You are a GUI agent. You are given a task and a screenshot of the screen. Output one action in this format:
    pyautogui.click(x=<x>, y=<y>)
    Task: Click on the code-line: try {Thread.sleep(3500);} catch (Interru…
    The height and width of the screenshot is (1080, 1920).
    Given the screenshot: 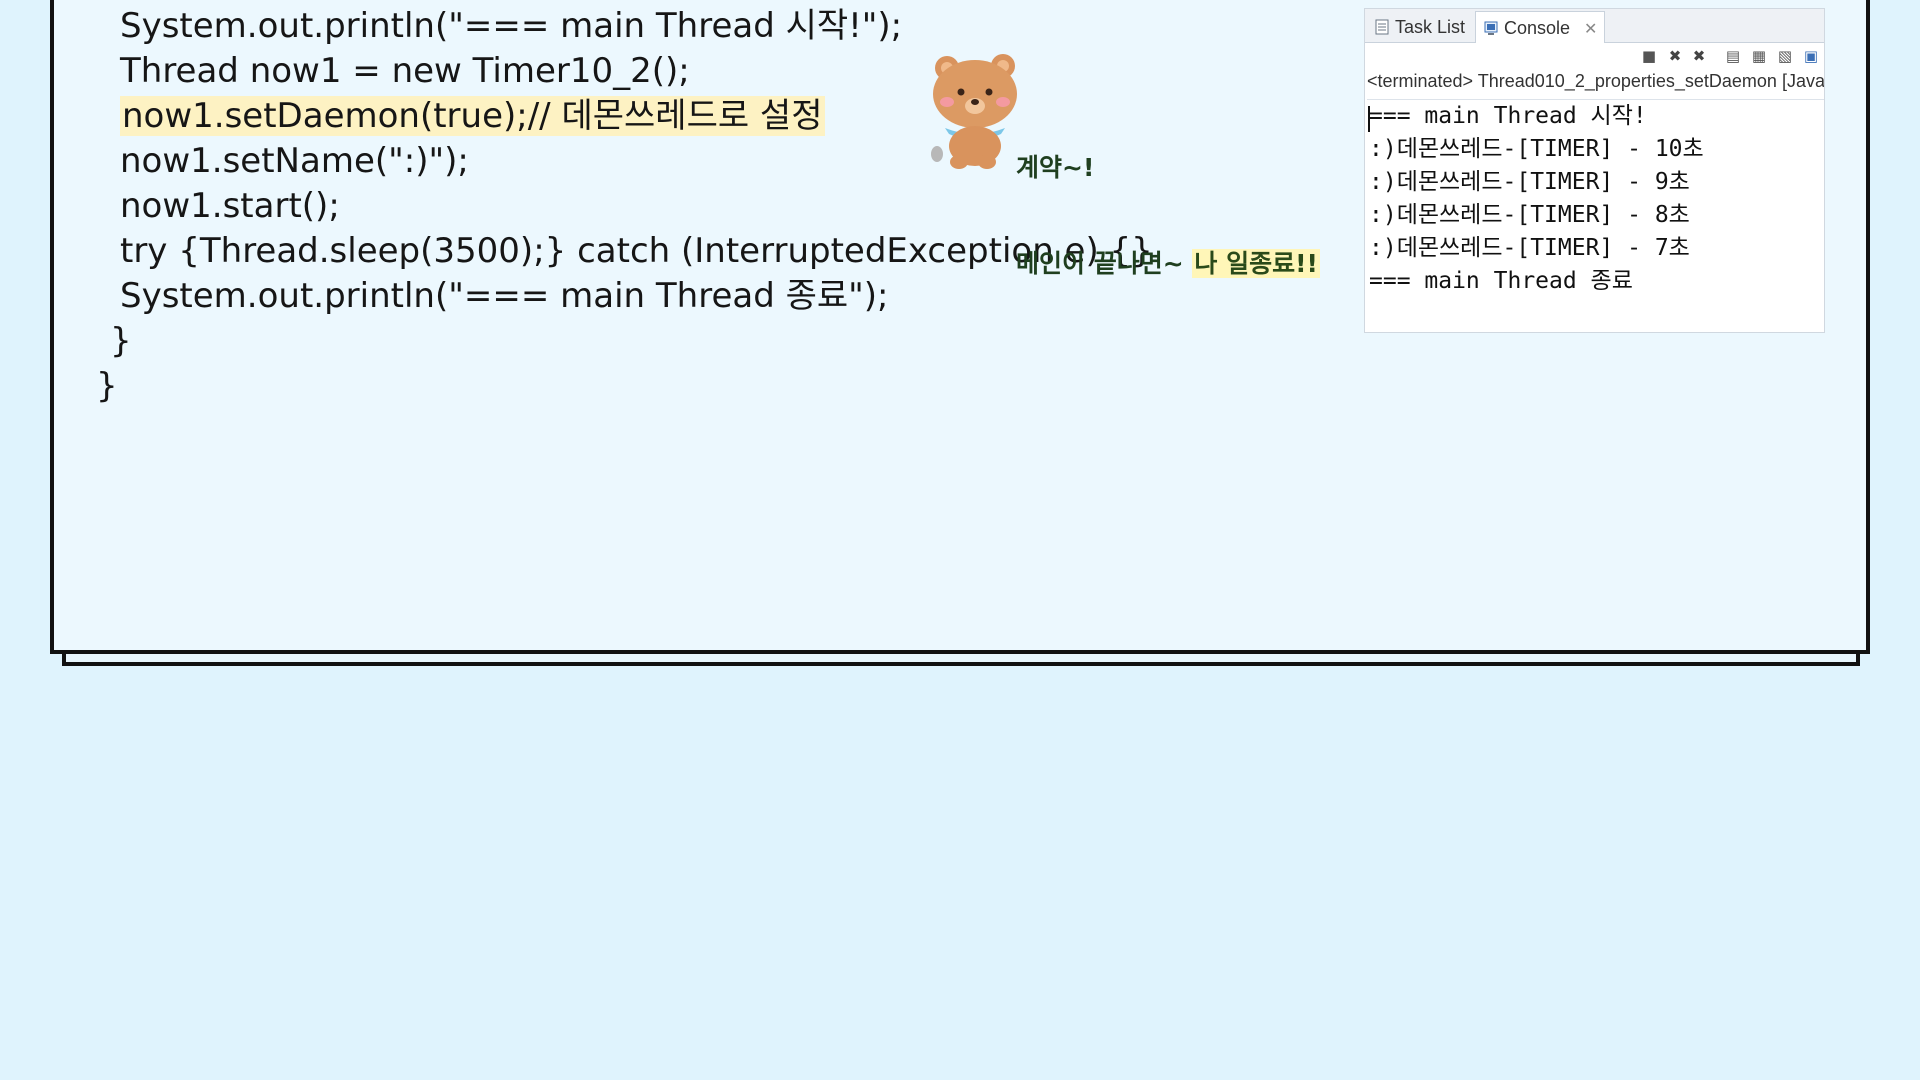 What is the action you would take?
    pyautogui.click(x=636, y=251)
    